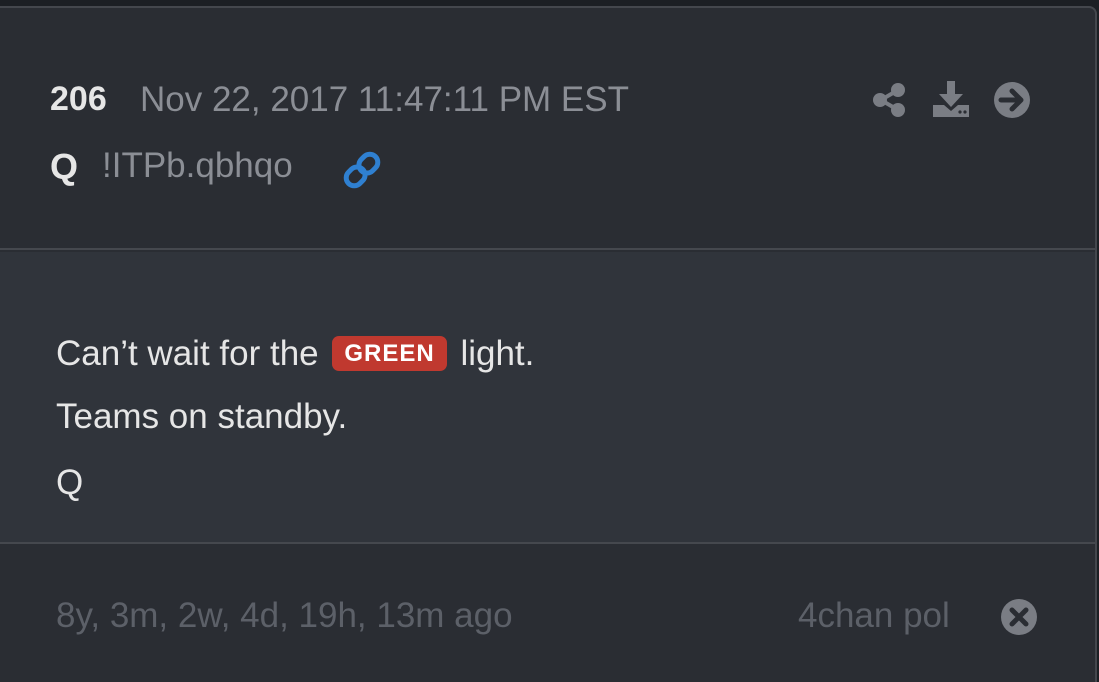  What do you see at coordinates (284, 615) in the screenshot?
I see `time-ago: 8y, 3m, 2w, 4d, 19h, 13m ago` at bounding box center [284, 615].